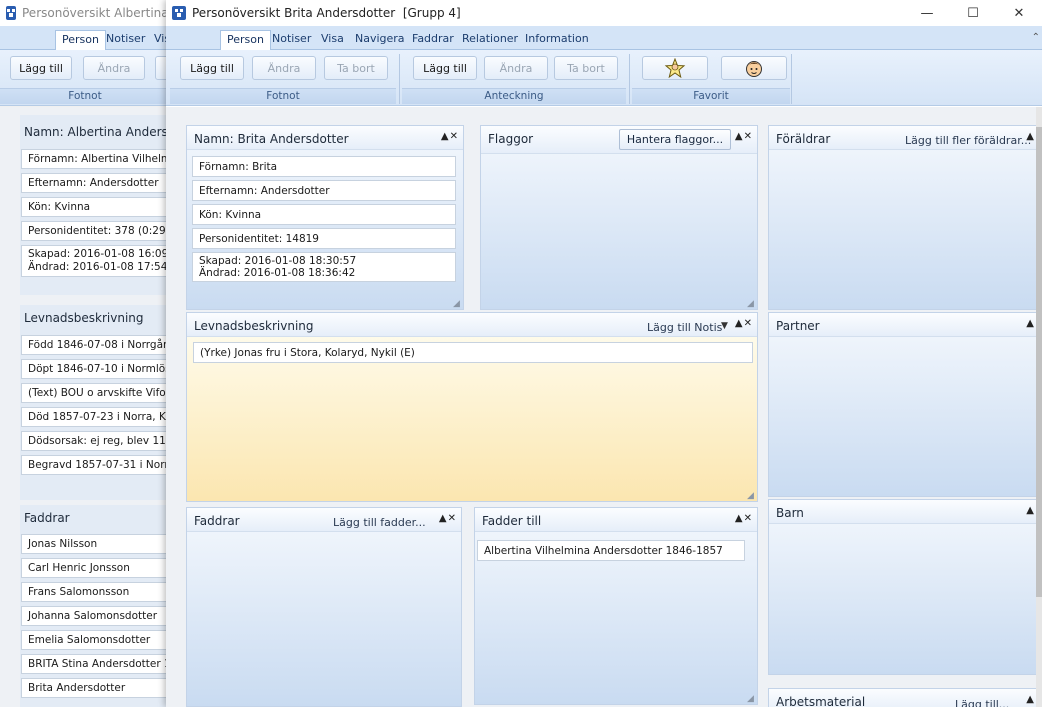 The width and height of the screenshot is (1042, 707). I want to click on favorite-star-button, so click(675, 68).